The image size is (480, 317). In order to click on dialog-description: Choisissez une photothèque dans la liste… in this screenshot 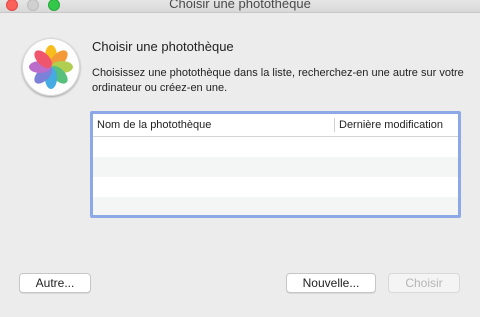, I will do `click(278, 80)`.